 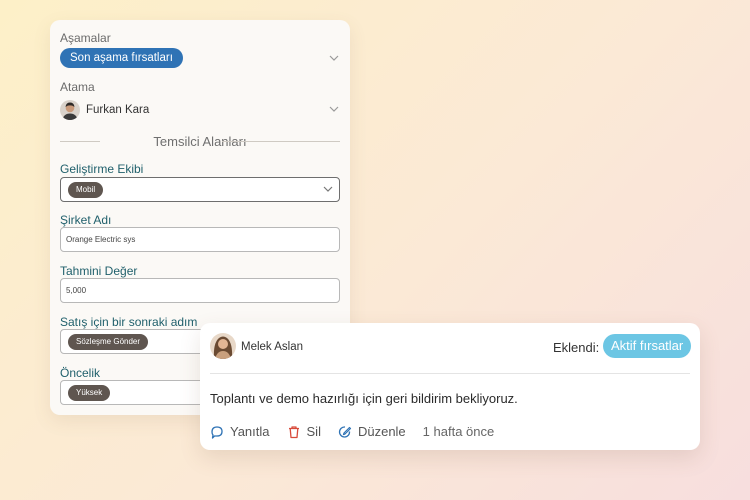 I want to click on comment-time: 1 hafta önce, so click(x=458, y=431).